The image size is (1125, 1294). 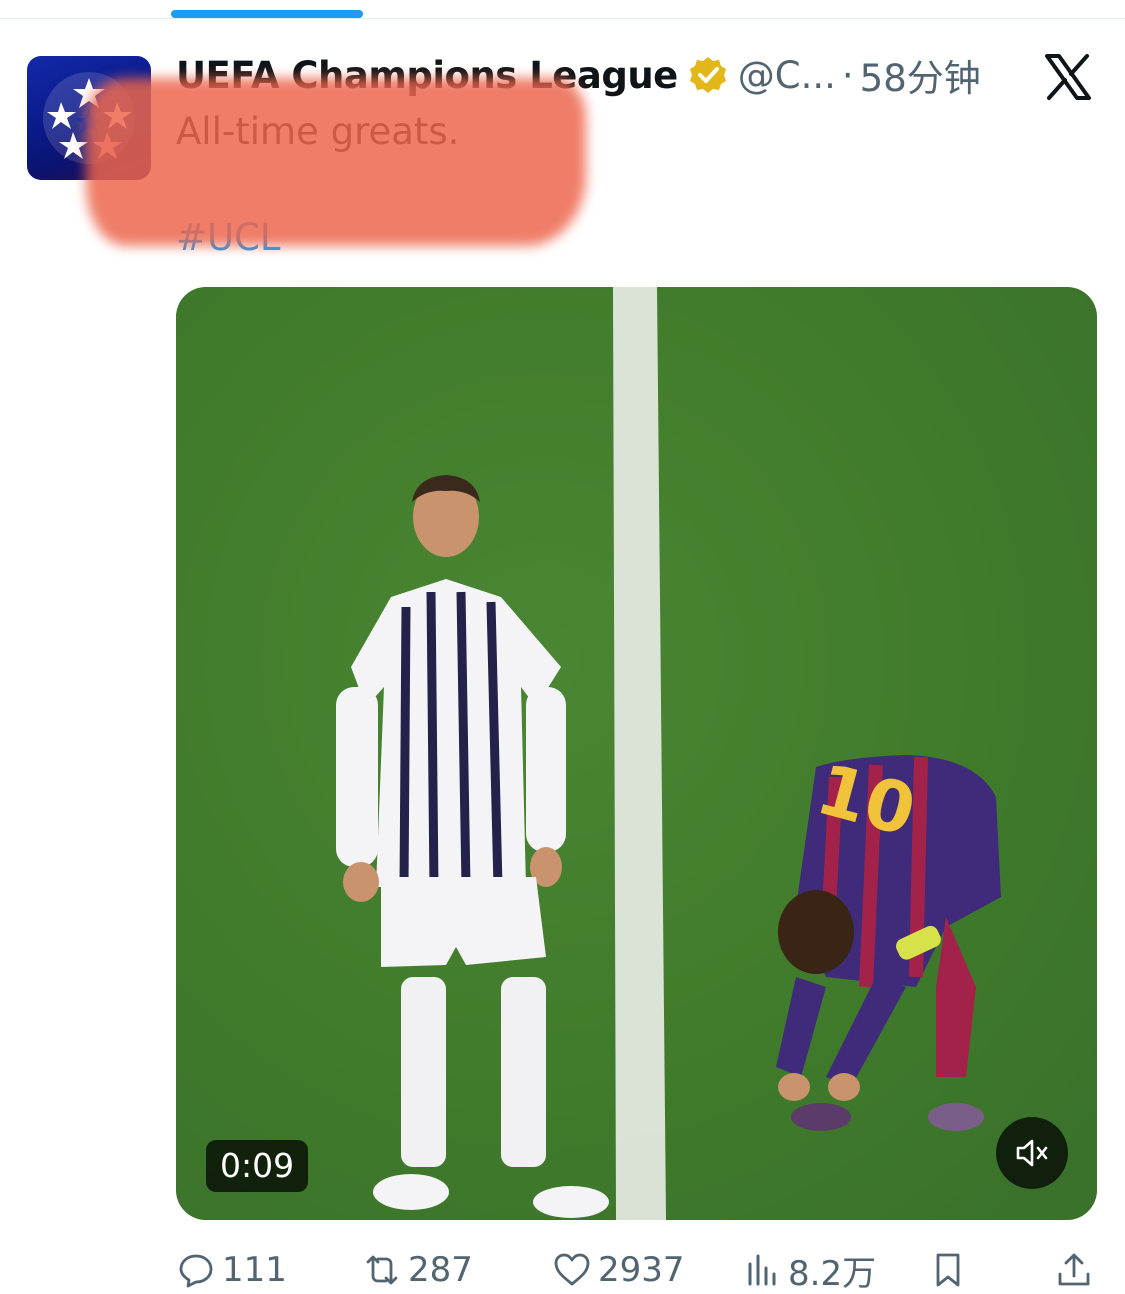 What do you see at coordinates (318, 131) in the screenshot?
I see `tweet-text: All-time greats.` at bounding box center [318, 131].